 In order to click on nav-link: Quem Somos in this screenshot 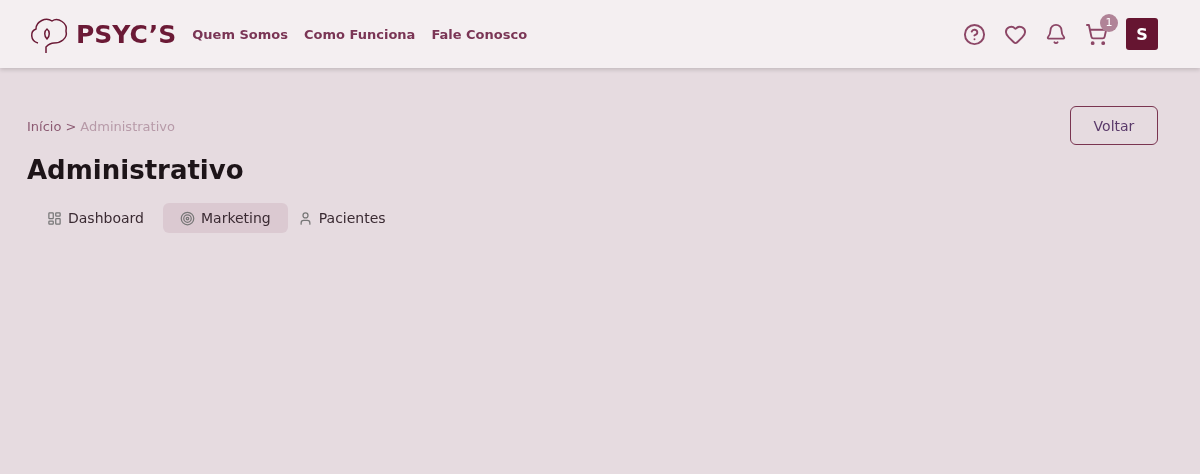, I will do `click(240, 34)`.